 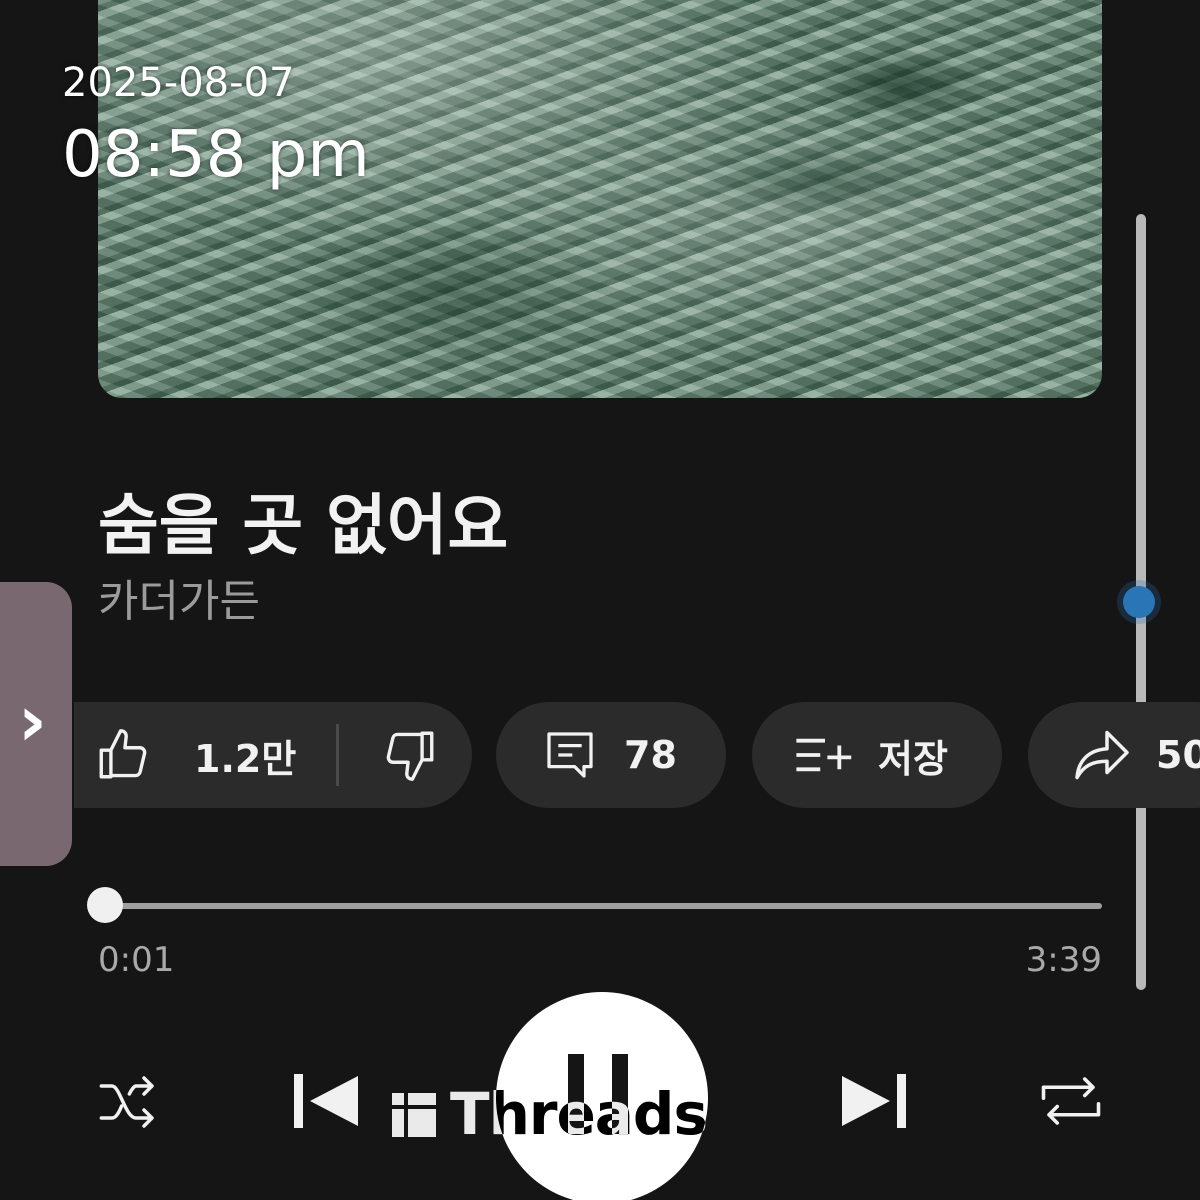 I want to click on song-title: 숨을 곳 없어요, so click(x=303, y=525).